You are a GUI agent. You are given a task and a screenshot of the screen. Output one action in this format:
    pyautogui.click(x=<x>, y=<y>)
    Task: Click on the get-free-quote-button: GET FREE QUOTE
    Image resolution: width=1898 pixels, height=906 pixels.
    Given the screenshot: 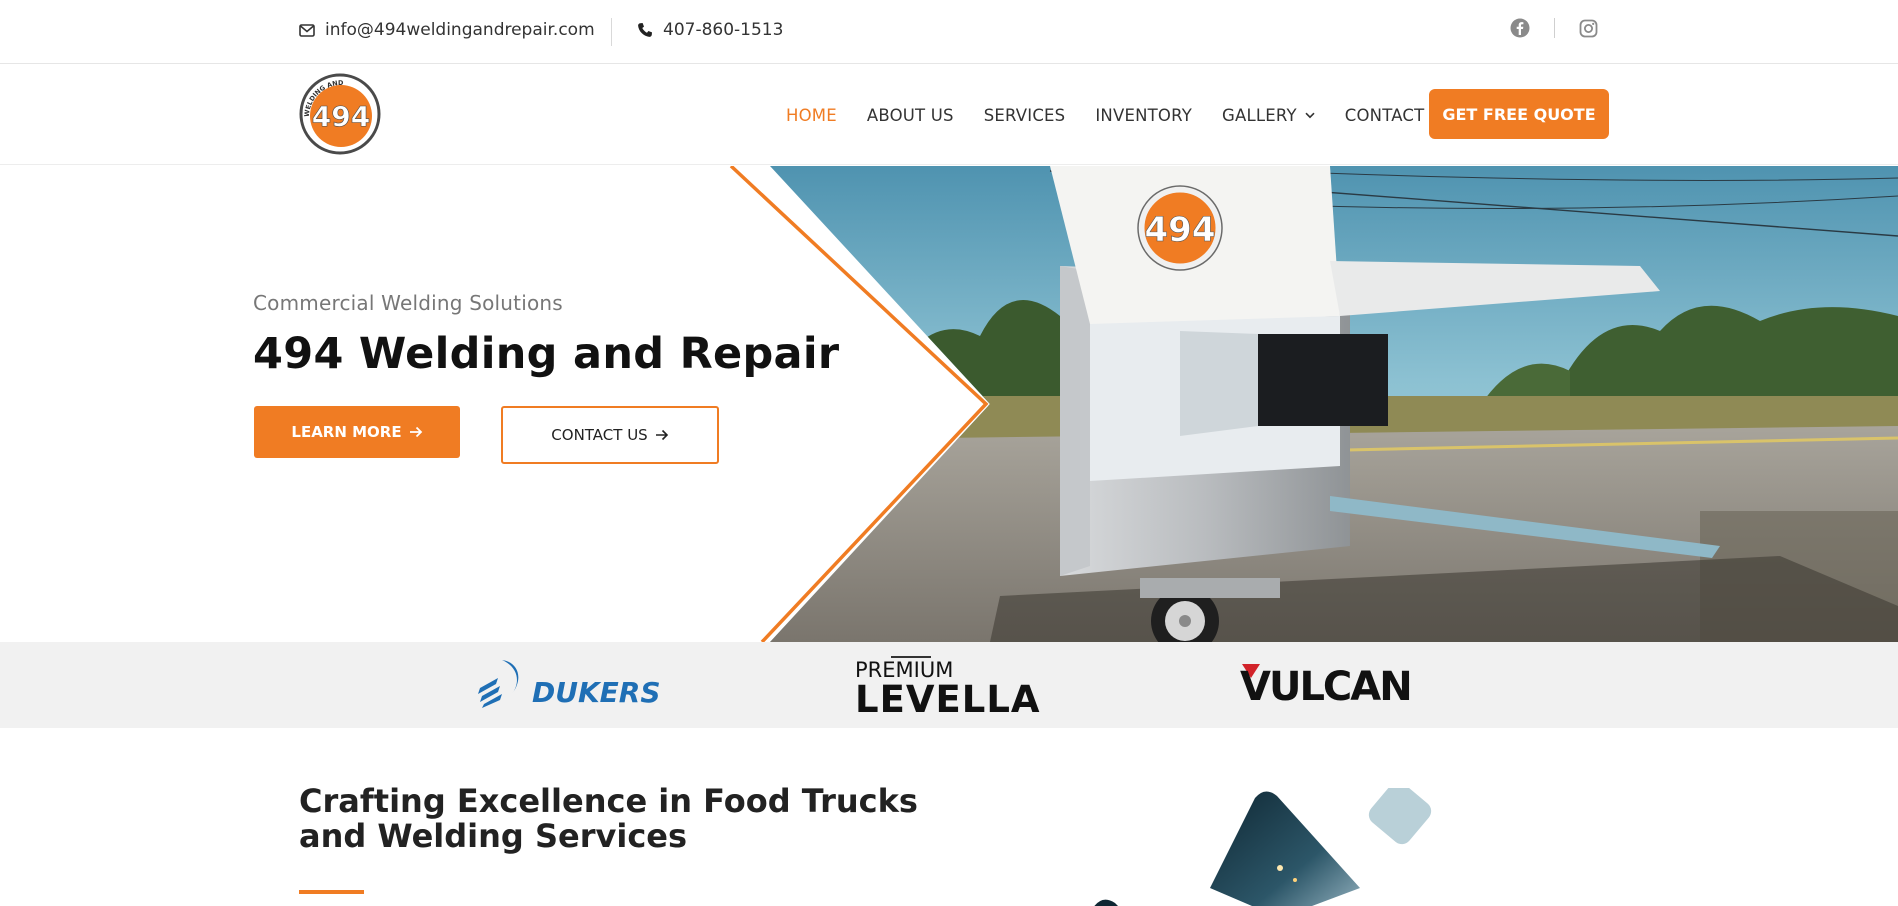 What is the action you would take?
    pyautogui.click(x=1519, y=114)
    